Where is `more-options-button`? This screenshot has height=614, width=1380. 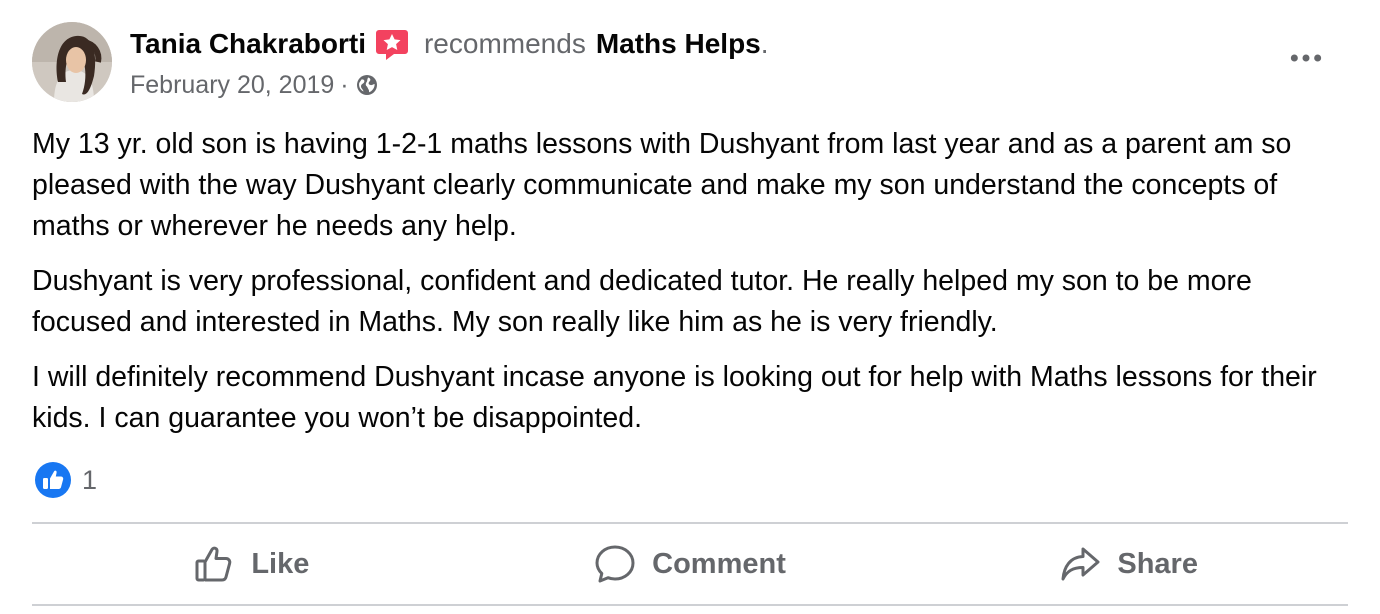
more-options-button is located at coordinates (1306, 58).